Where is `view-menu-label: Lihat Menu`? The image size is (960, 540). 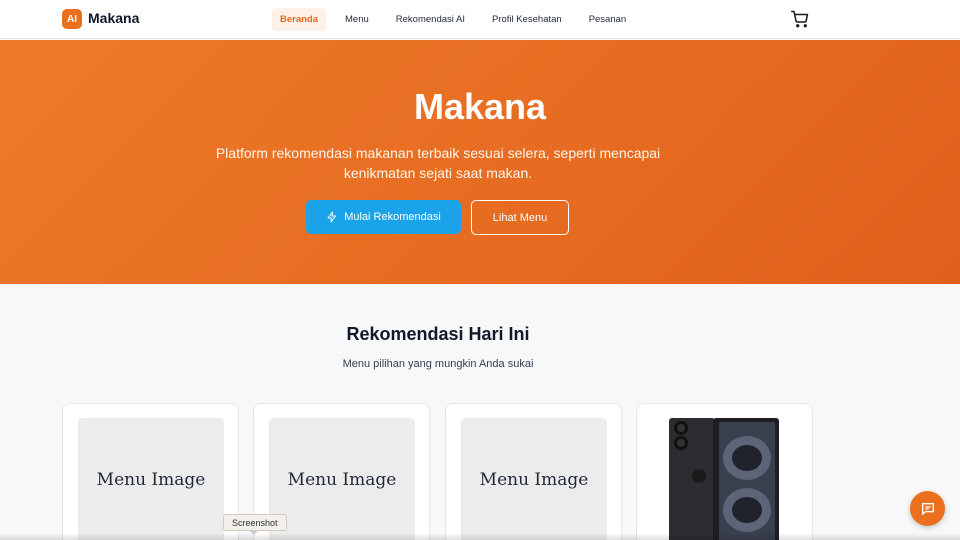 view-menu-label: Lihat Menu is located at coordinates (520, 217).